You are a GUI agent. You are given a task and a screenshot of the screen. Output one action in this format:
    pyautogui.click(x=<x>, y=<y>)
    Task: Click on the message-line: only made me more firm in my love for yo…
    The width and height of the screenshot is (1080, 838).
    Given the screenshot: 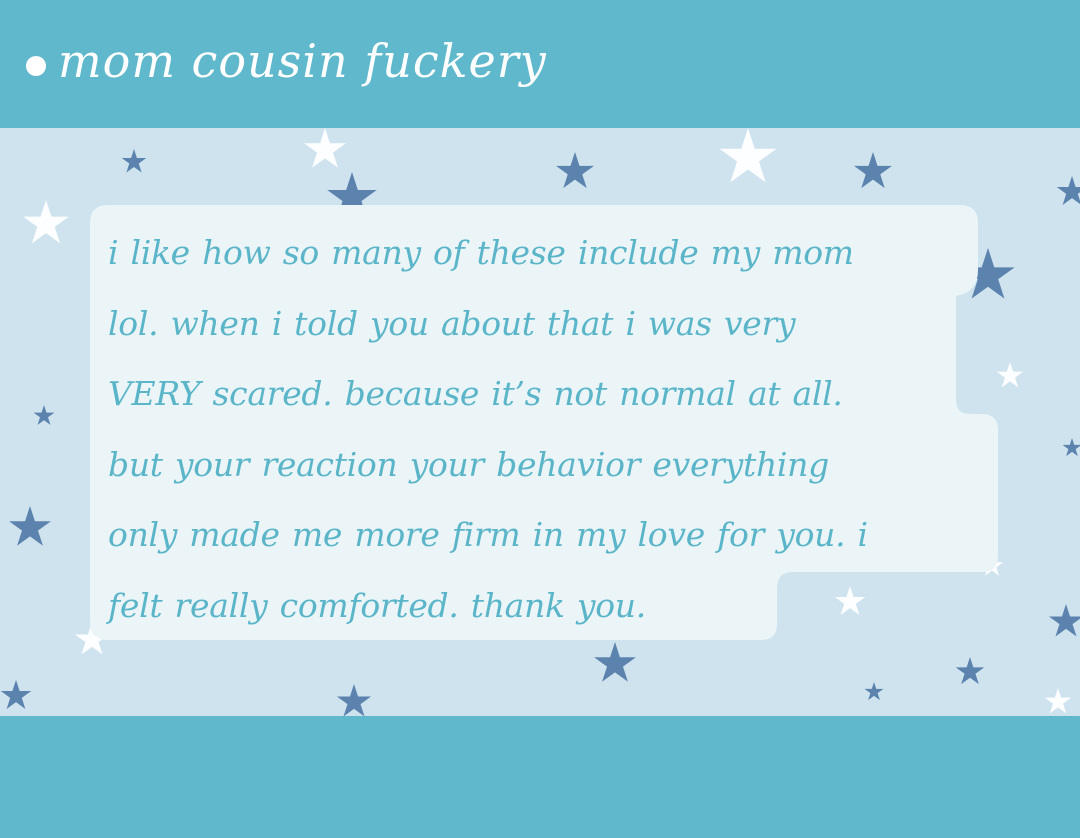 What is the action you would take?
    pyautogui.click(x=488, y=534)
    